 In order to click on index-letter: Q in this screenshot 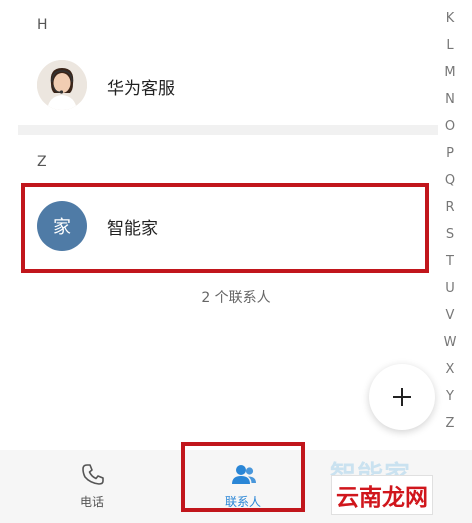, I will do `click(450, 180)`.